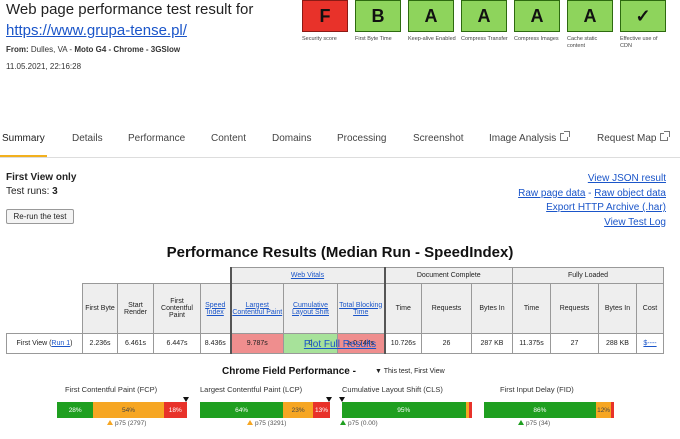 The height and width of the screenshot is (439, 680). I want to click on tab-request-map: Request Map, so click(634, 137).